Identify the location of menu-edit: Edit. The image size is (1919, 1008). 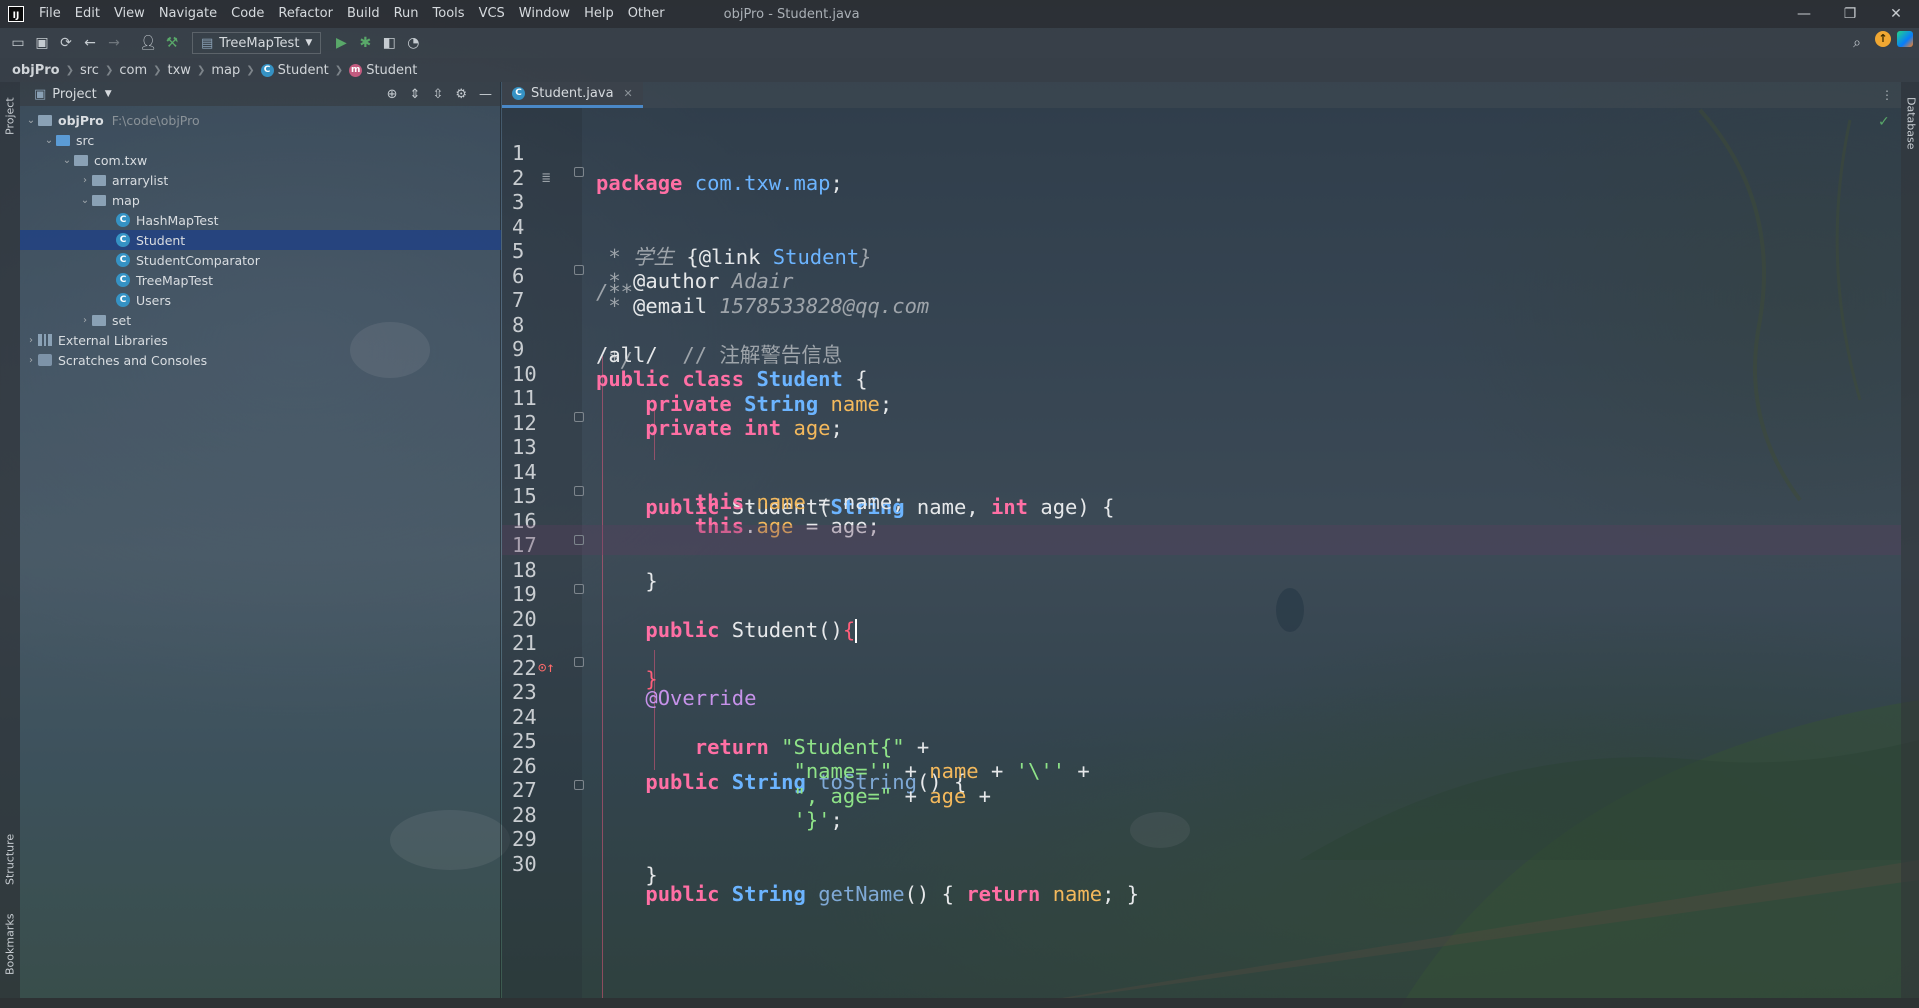
(87, 14).